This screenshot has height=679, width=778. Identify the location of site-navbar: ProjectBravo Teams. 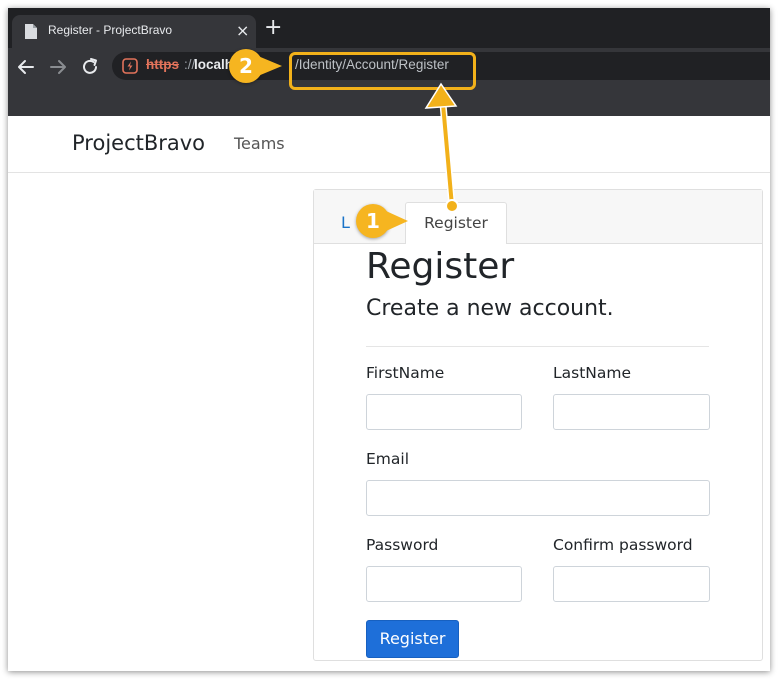
(389, 144).